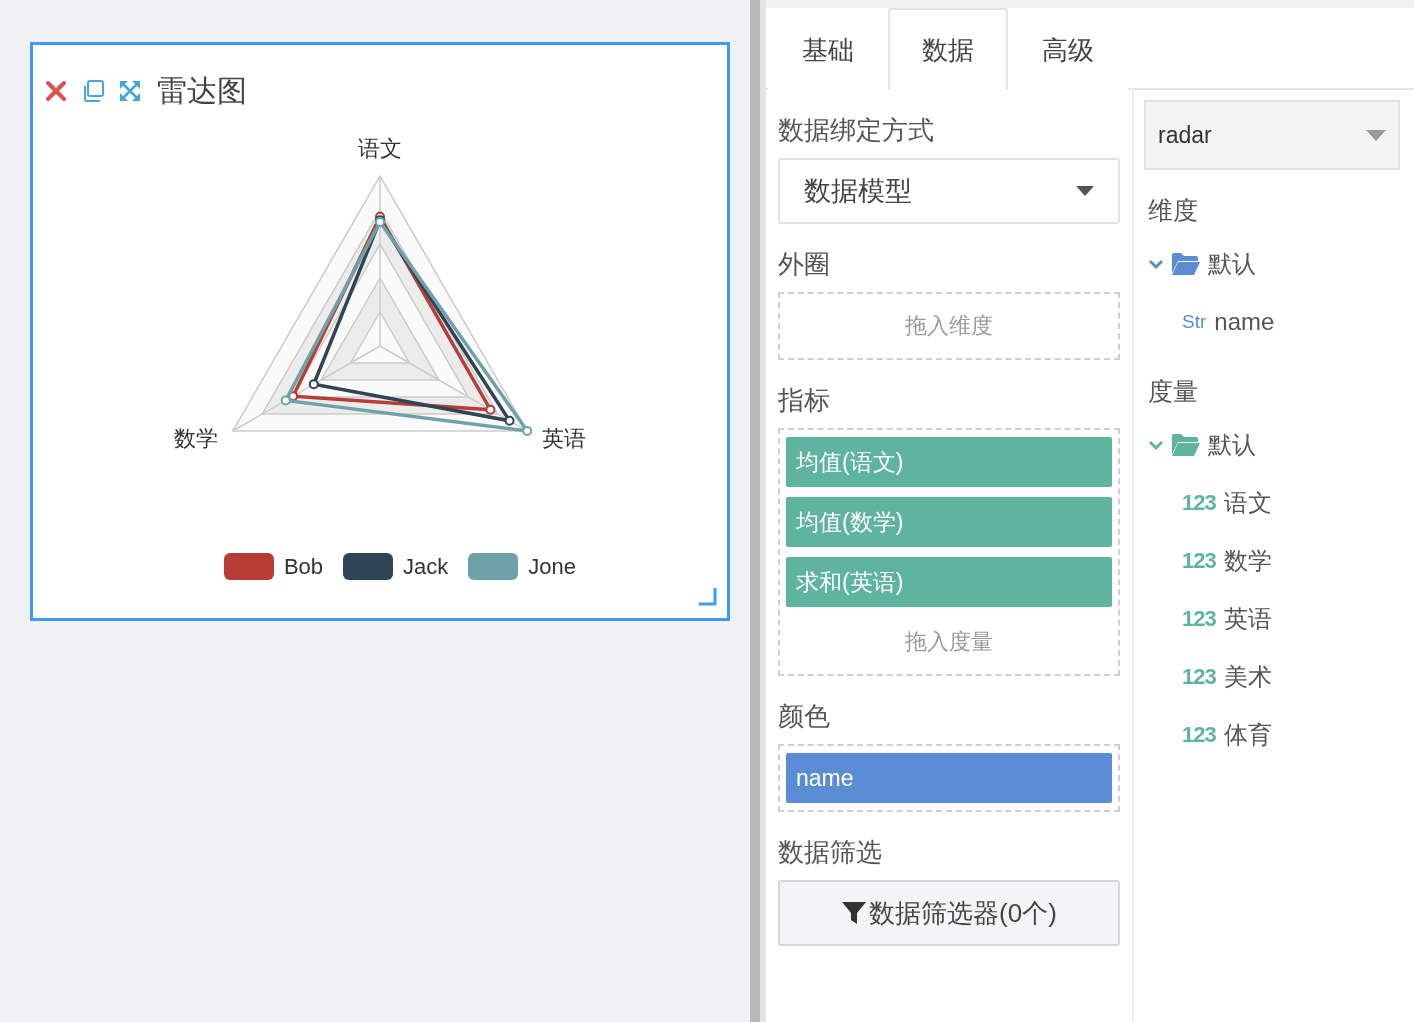 The width and height of the screenshot is (1414, 1022). Describe the element at coordinates (830, 852) in the screenshot. I see `section-label: 数据筛选` at that location.